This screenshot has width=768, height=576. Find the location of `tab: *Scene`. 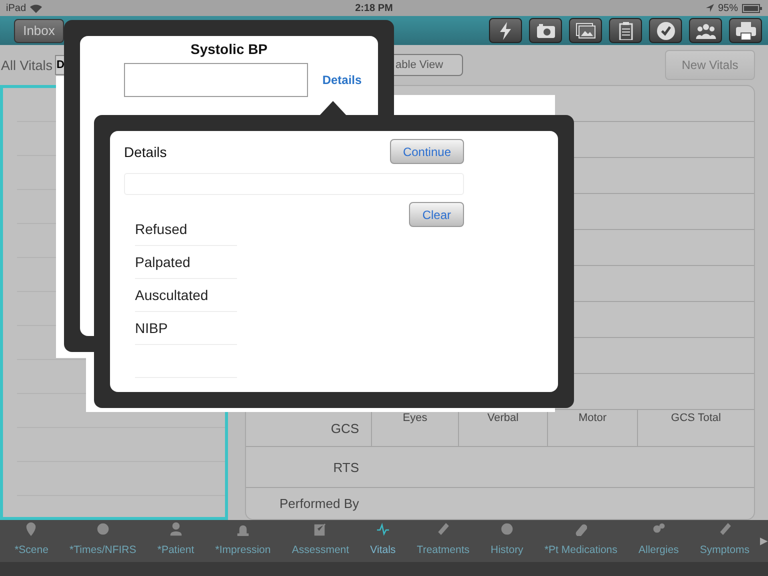

tab: *Scene is located at coordinates (31, 542).